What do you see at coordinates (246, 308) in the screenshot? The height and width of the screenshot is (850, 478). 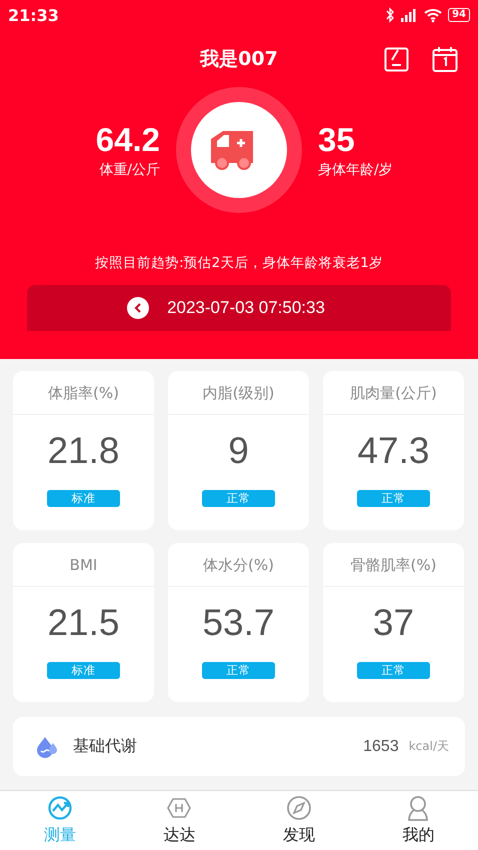 I see `measurement-date: 2023-07-03 07:50:33` at bounding box center [246, 308].